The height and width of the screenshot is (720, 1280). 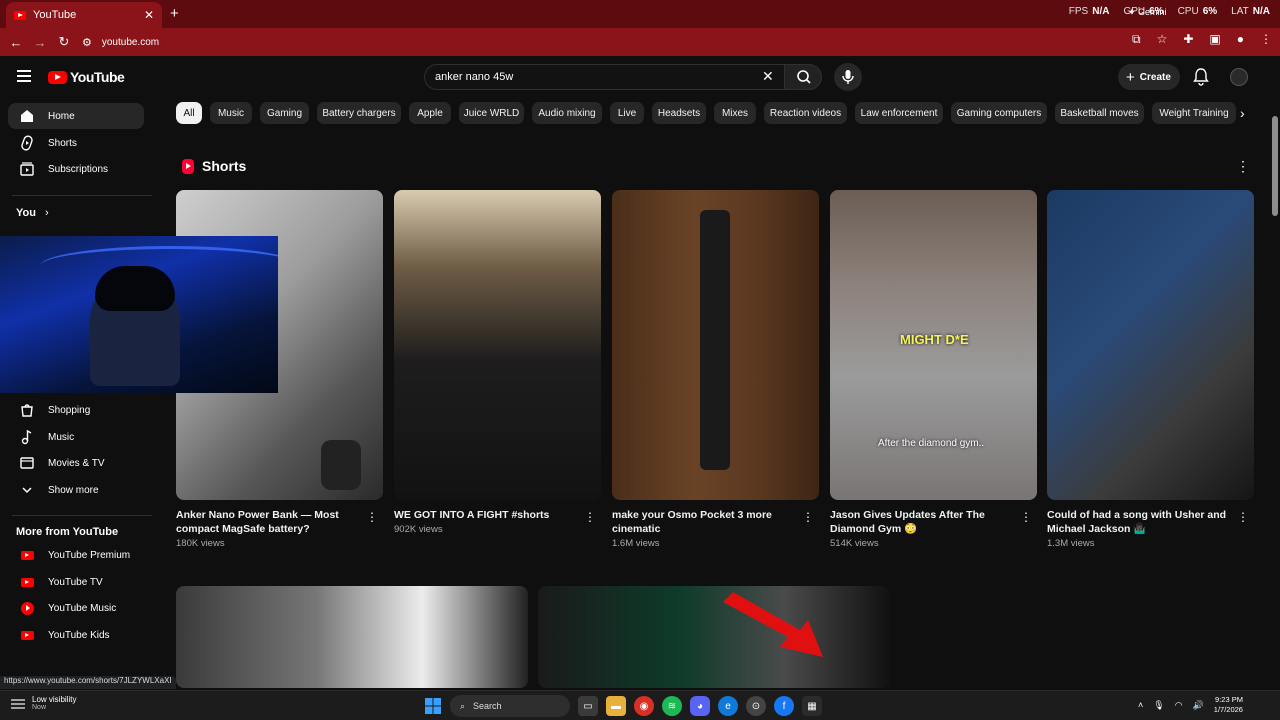 I want to click on store-icon: ▦, so click(x=812, y=706).